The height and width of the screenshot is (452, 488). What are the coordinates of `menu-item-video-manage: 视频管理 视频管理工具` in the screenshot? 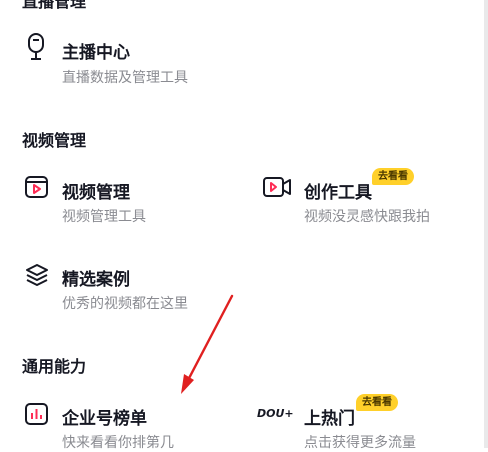 It's located at (120, 198).